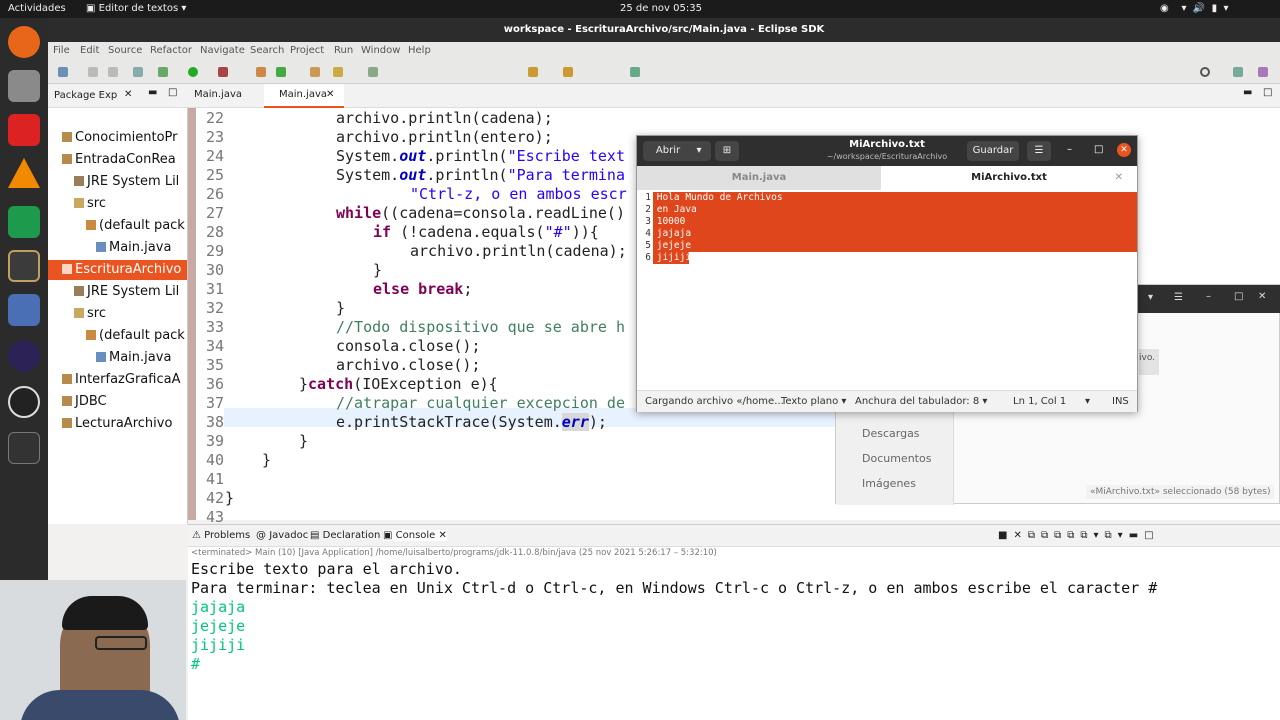  What do you see at coordinates (126, 137) in the screenshot?
I see `tree-item-label: ConocimientoPr` at bounding box center [126, 137].